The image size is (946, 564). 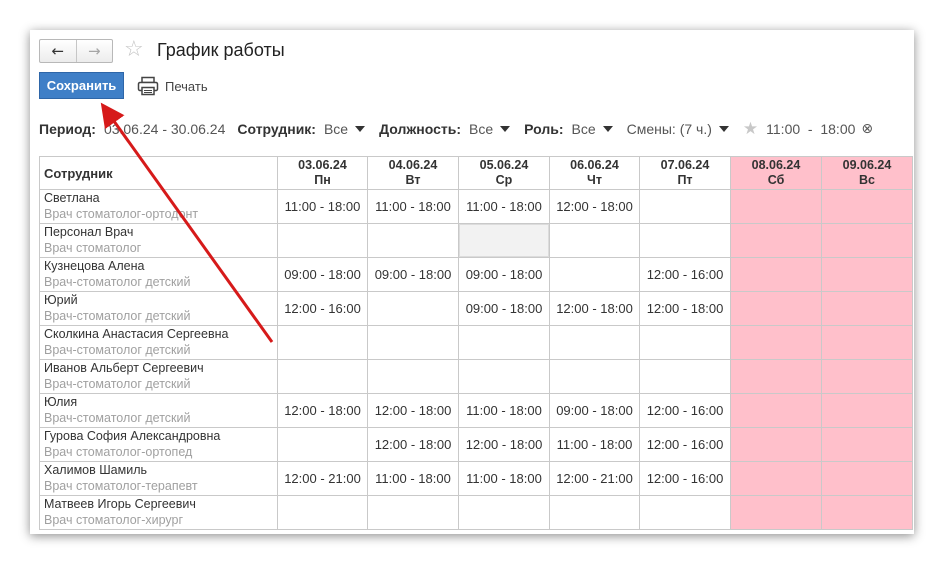 I want to click on employee-filter-value: Все, so click(x=336, y=129).